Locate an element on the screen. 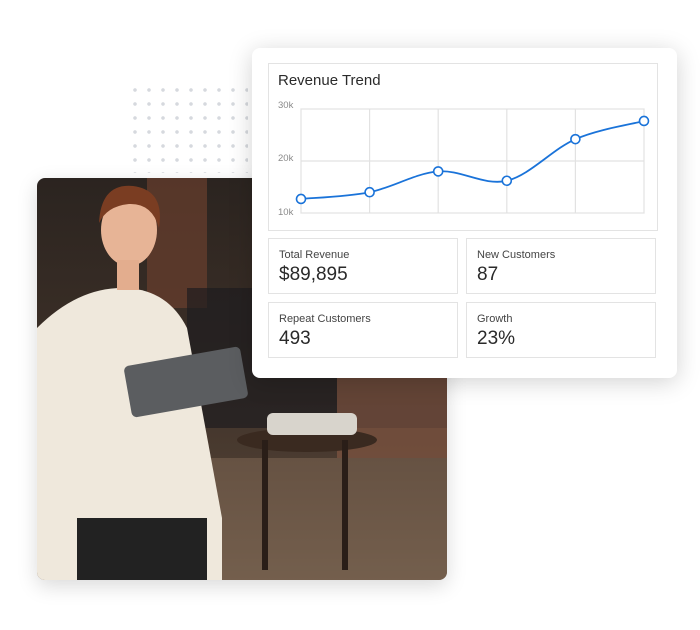  stat-label: Growth is located at coordinates (495, 319).